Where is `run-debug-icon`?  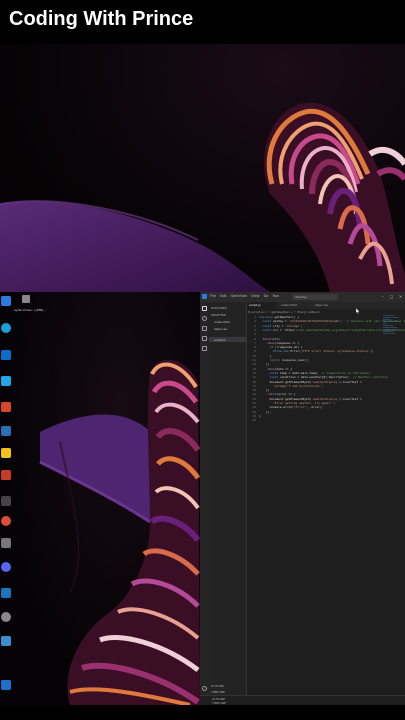 run-debug-icon is located at coordinates (204, 338).